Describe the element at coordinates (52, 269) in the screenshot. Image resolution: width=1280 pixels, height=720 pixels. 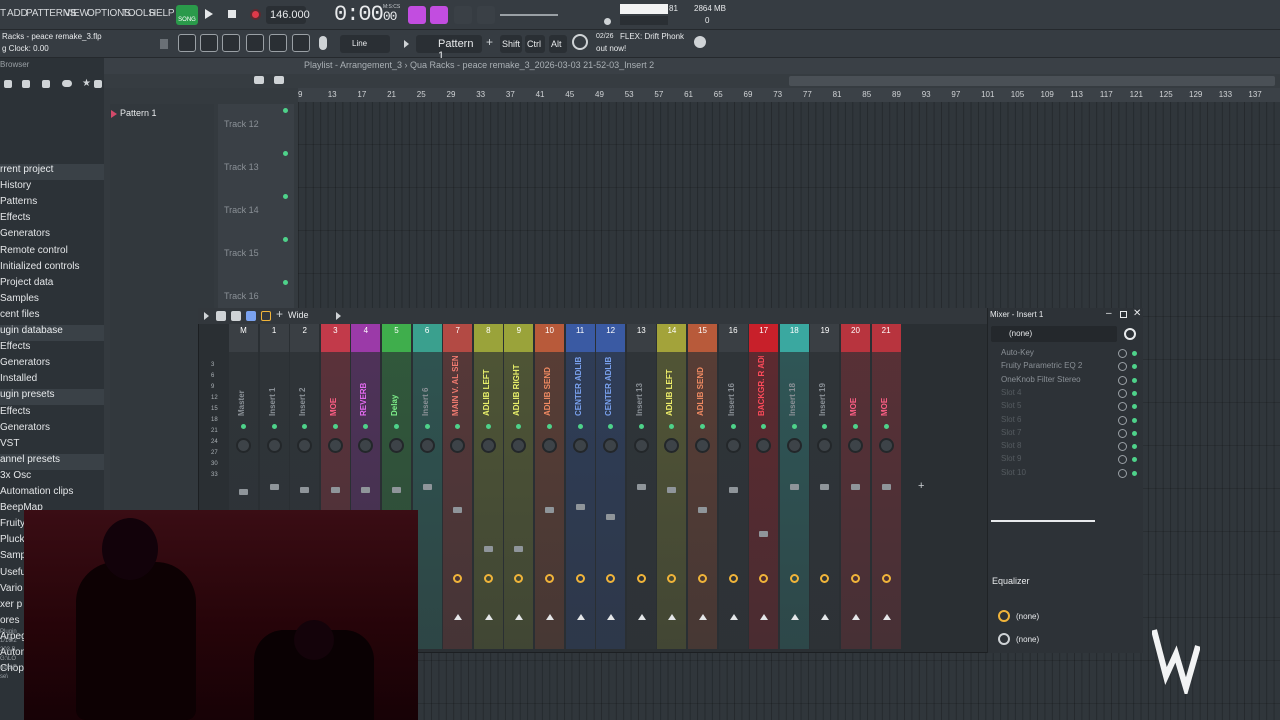
I see `browser-item: Initialized controls` at that location.